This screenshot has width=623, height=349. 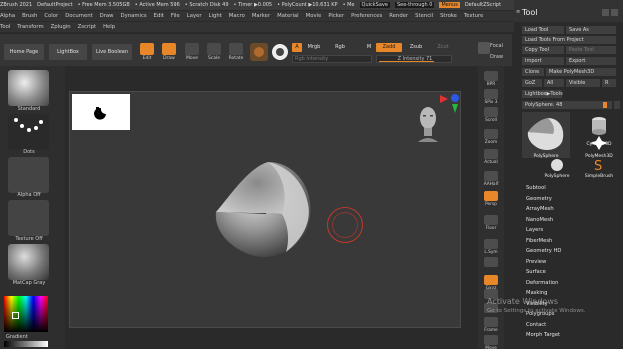 What do you see at coordinates (389, 47) in the screenshot?
I see `zadd-button: Zadd` at bounding box center [389, 47].